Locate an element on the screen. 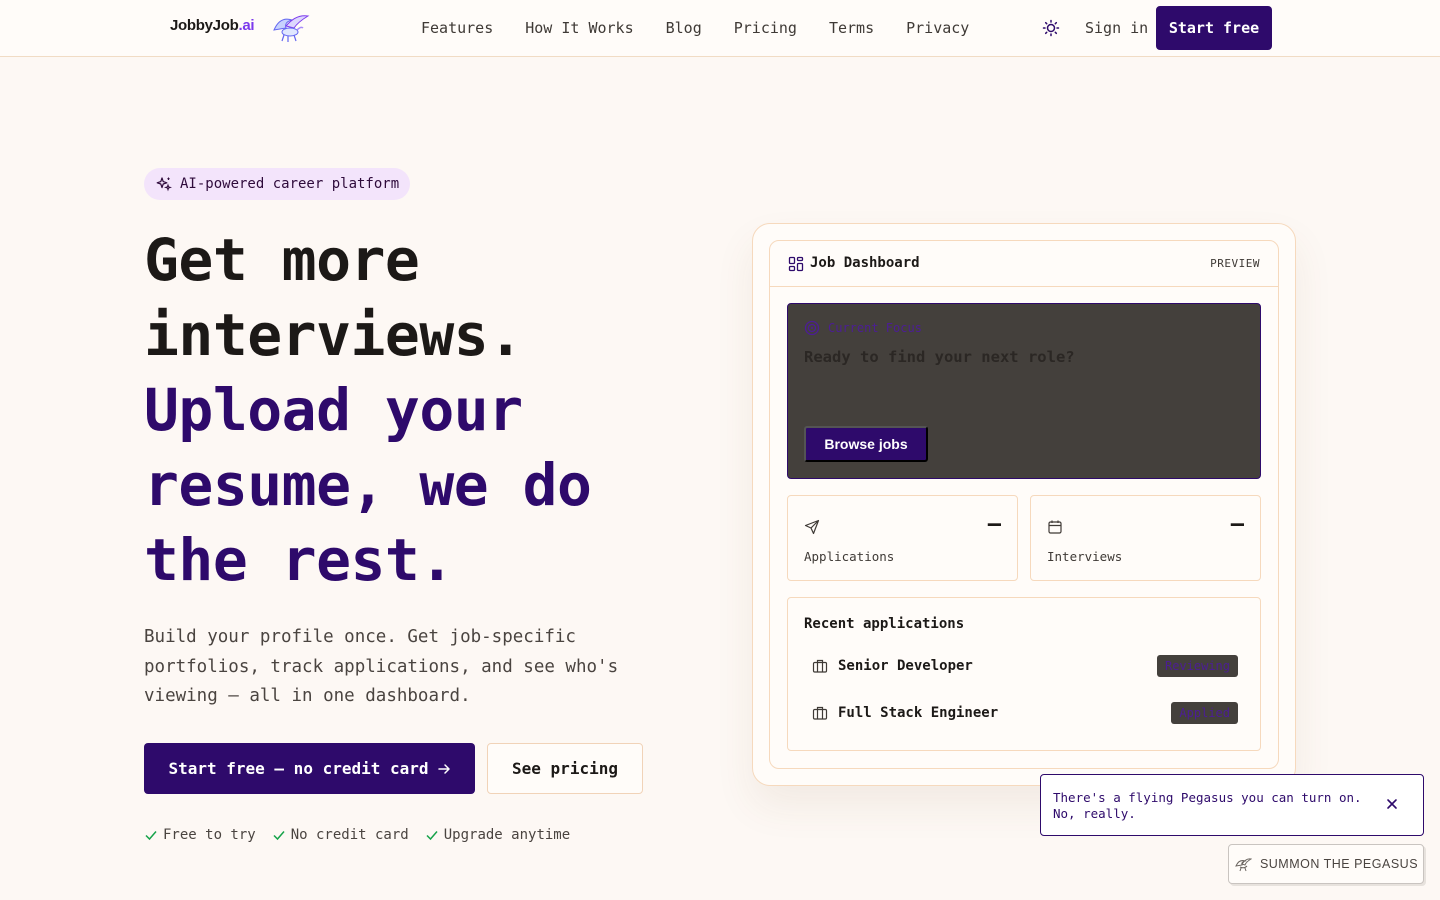 This screenshot has width=1440, height=900. see-pricing-button: See pricing is located at coordinates (565, 768).